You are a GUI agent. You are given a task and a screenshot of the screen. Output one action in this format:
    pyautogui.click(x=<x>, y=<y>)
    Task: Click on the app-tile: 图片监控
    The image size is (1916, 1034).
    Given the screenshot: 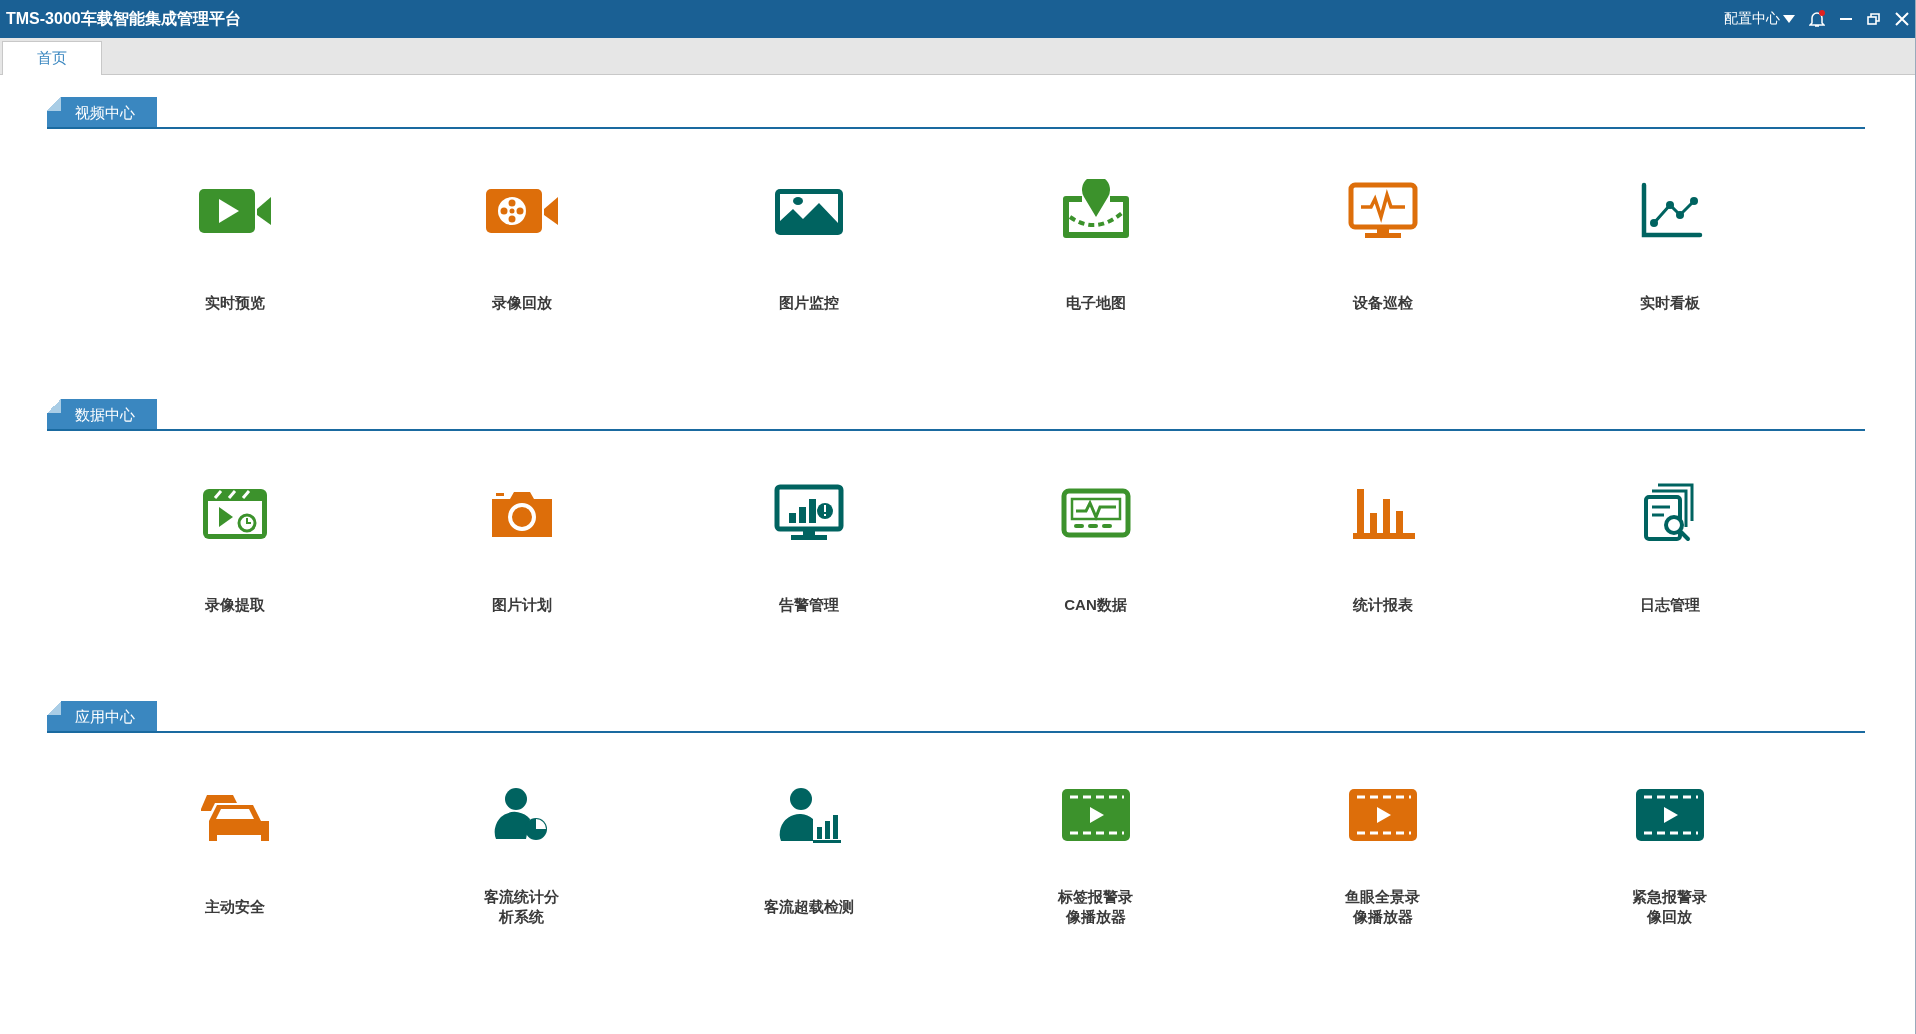 What is the action you would take?
    pyautogui.click(x=808, y=252)
    